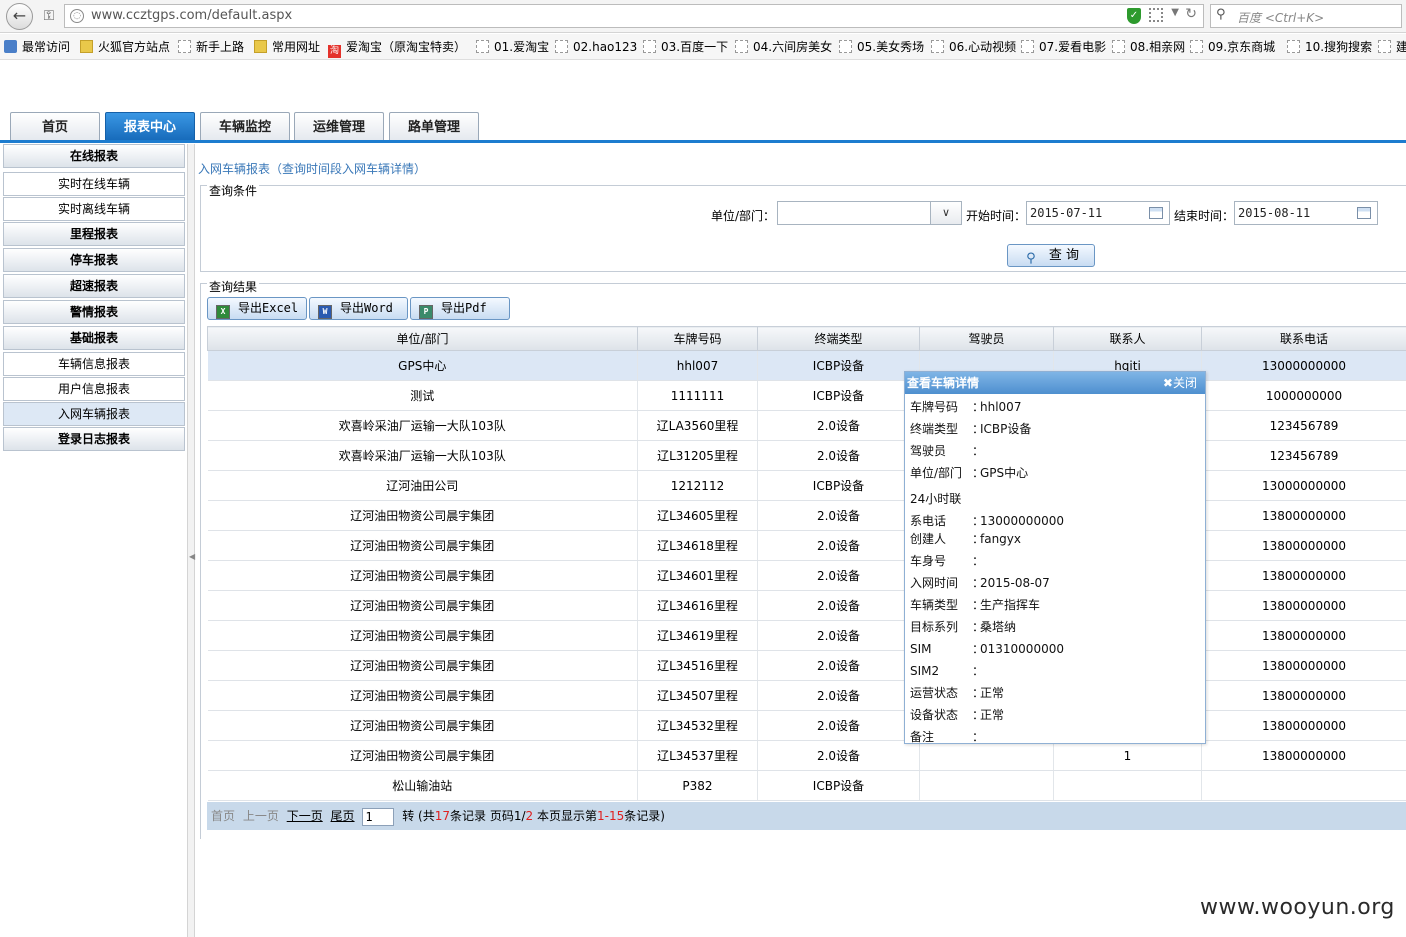 The image size is (1406, 937). Describe the element at coordinates (1175, 12) in the screenshot. I see `dropdown-arrow-icon: ▼` at that location.